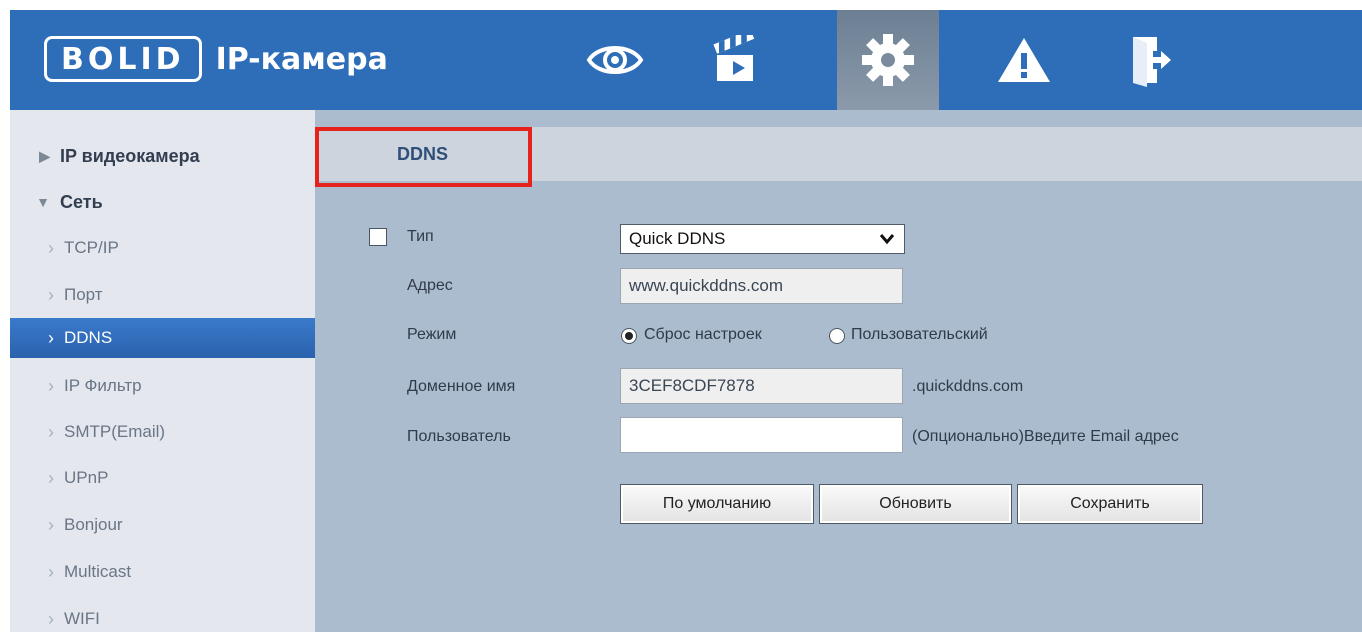  I want to click on tab-highlight-frame, so click(423, 157).